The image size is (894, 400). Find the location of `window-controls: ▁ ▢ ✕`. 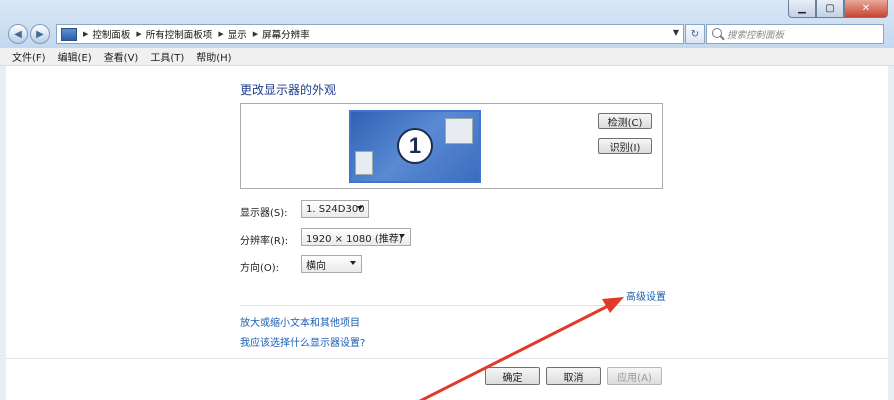

window-controls: ▁ ▢ ✕ is located at coordinates (838, 9).